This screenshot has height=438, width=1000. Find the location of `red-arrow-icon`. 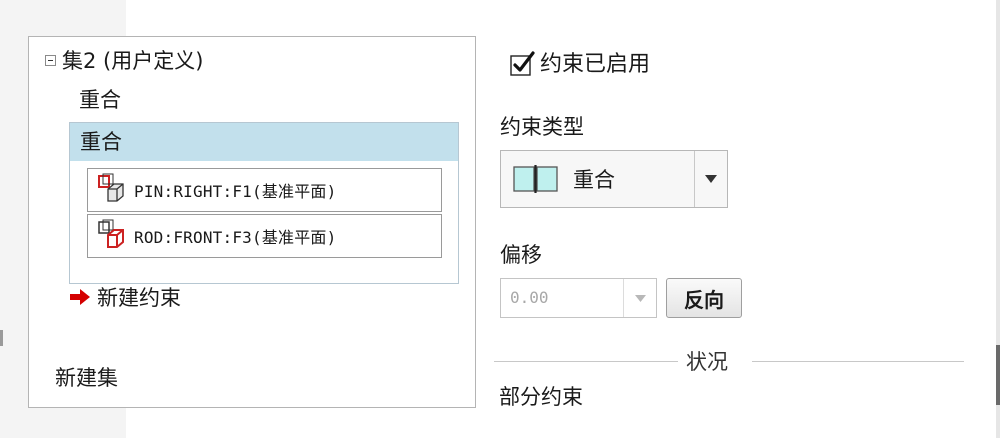

red-arrow-icon is located at coordinates (80, 297).